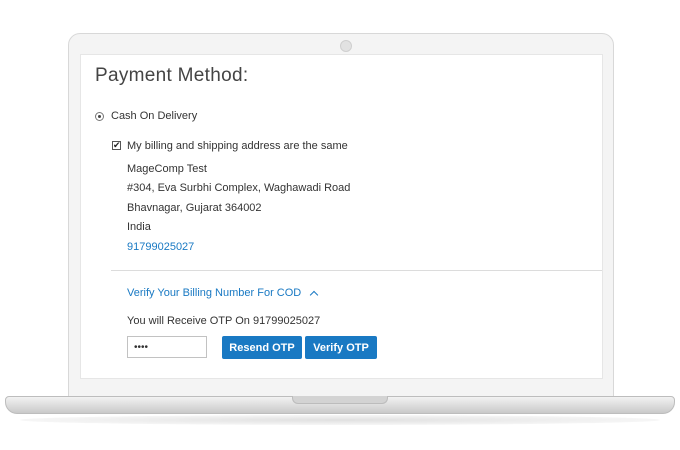  What do you see at coordinates (346, 46) in the screenshot?
I see `webcam-icon` at bounding box center [346, 46].